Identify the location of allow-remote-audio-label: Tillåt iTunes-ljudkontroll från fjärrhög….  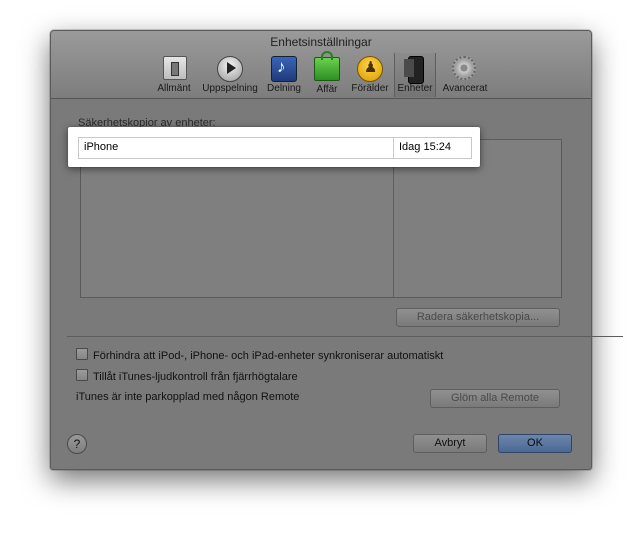
(195, 377).